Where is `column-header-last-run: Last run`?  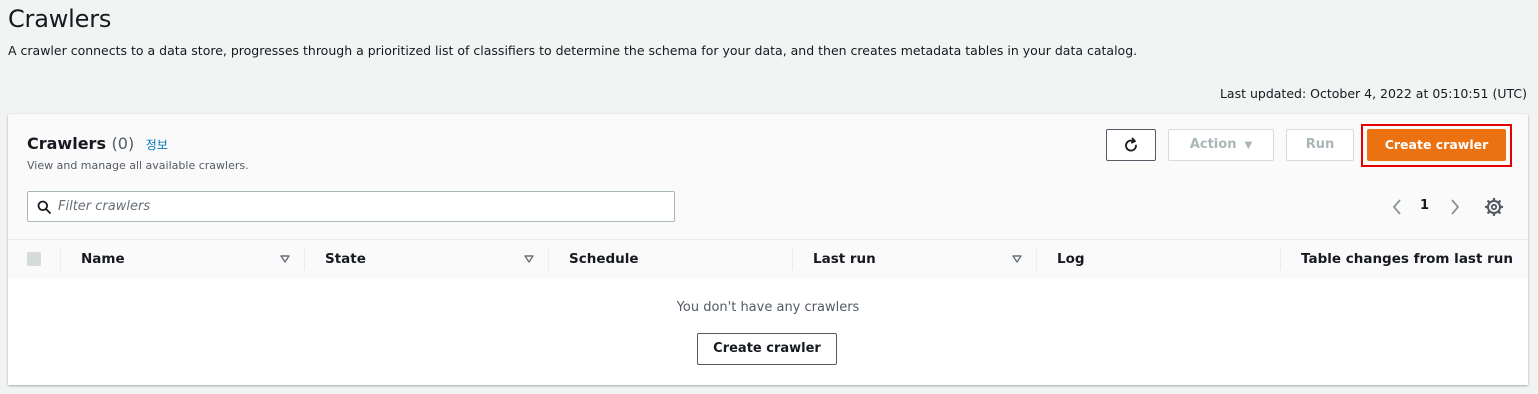 column-header-last-run: Last run is located at coordinates (844, 259).